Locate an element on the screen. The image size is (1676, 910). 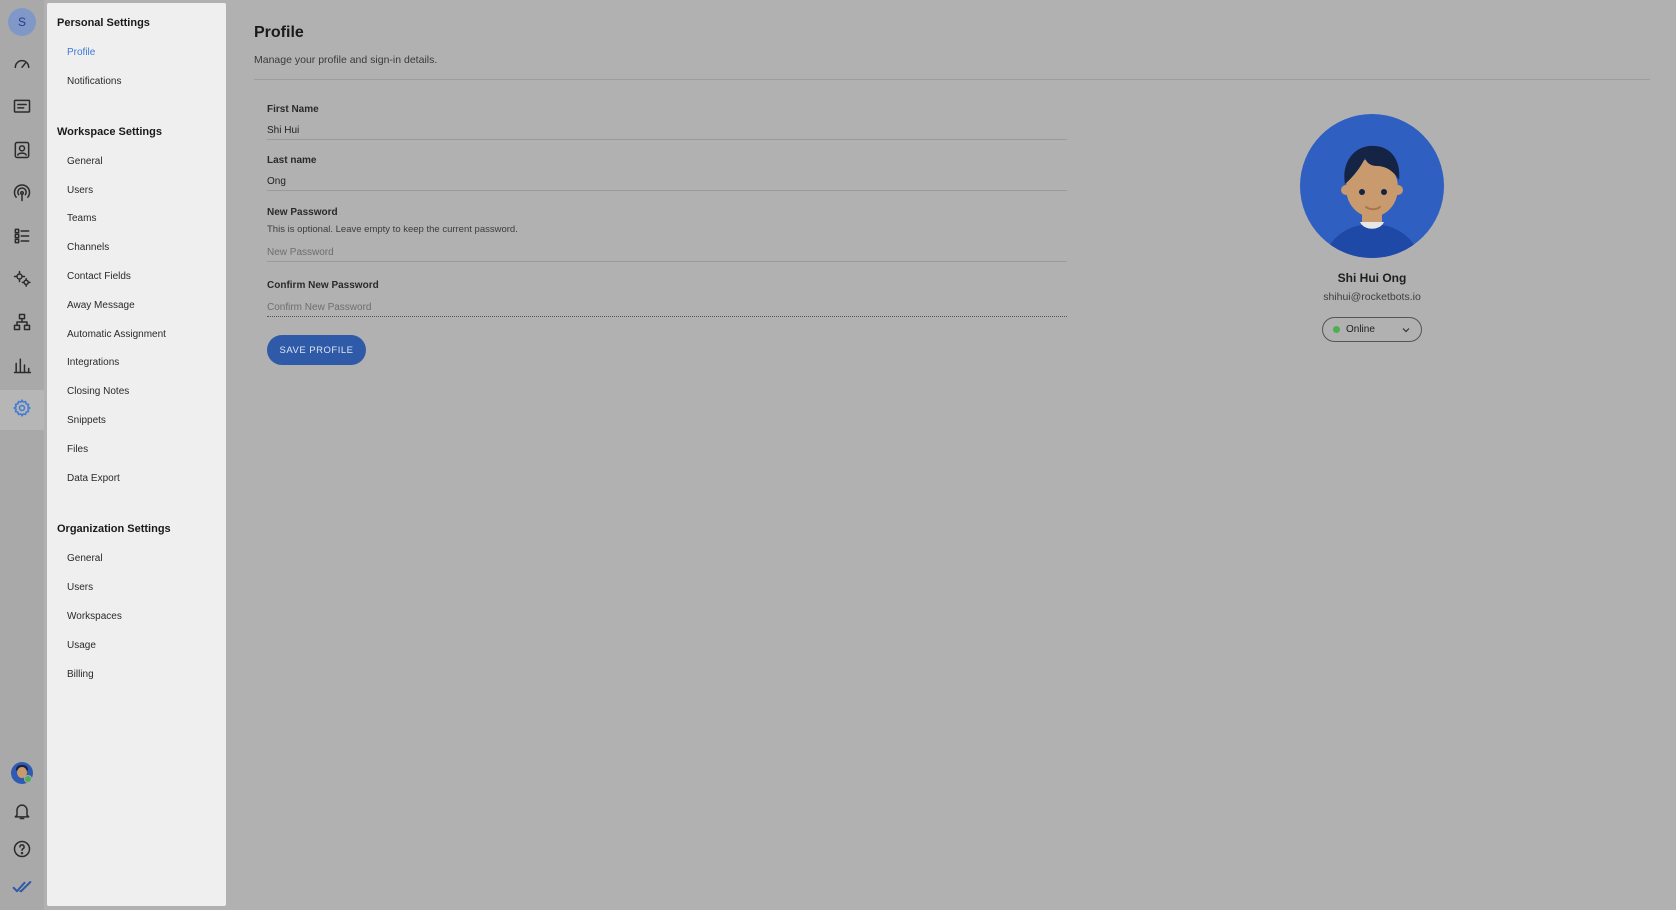
workspace-avatar: S is located at coordinates (22, 22).